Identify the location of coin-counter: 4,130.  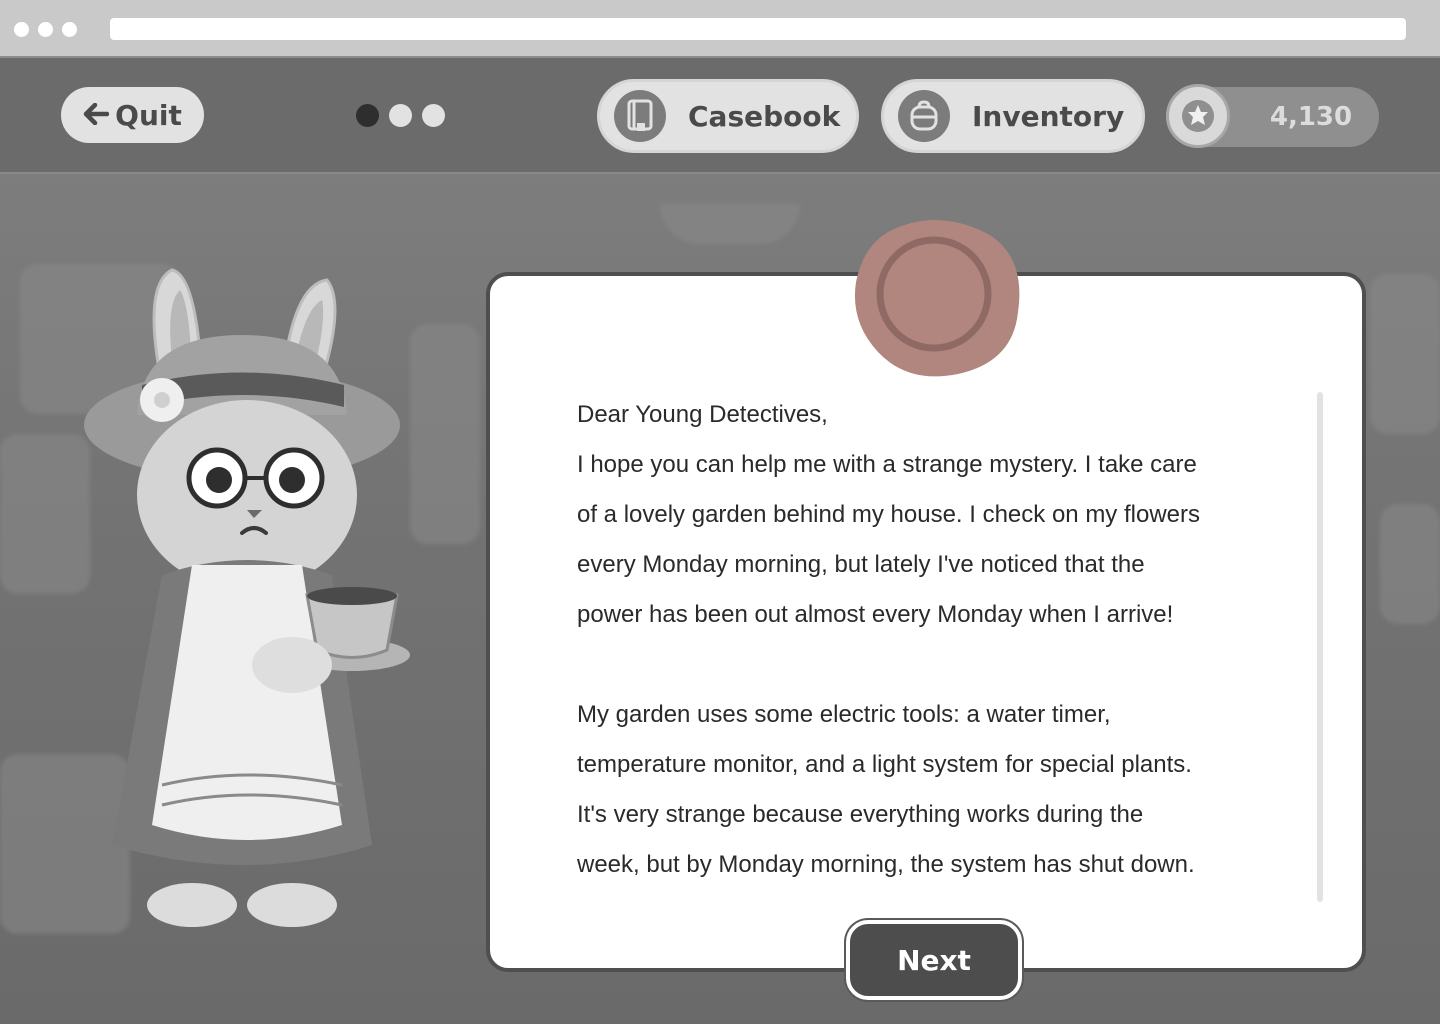
(1272, 116).